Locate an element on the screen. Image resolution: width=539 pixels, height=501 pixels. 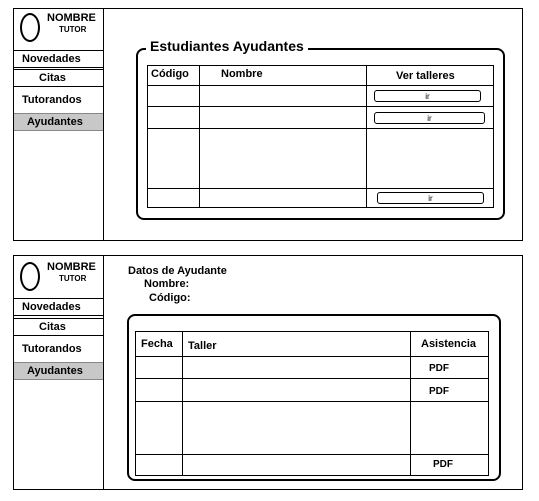
column-header-asistencia: Asistencia is located at coordinates (449, 344).